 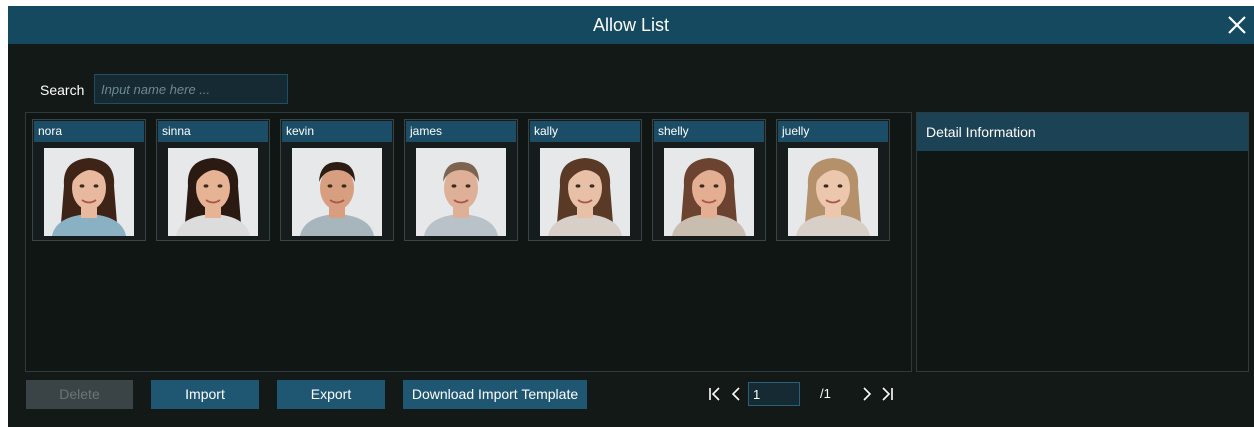 I want to click on face-card: sinna, so click(x=213, y=180).